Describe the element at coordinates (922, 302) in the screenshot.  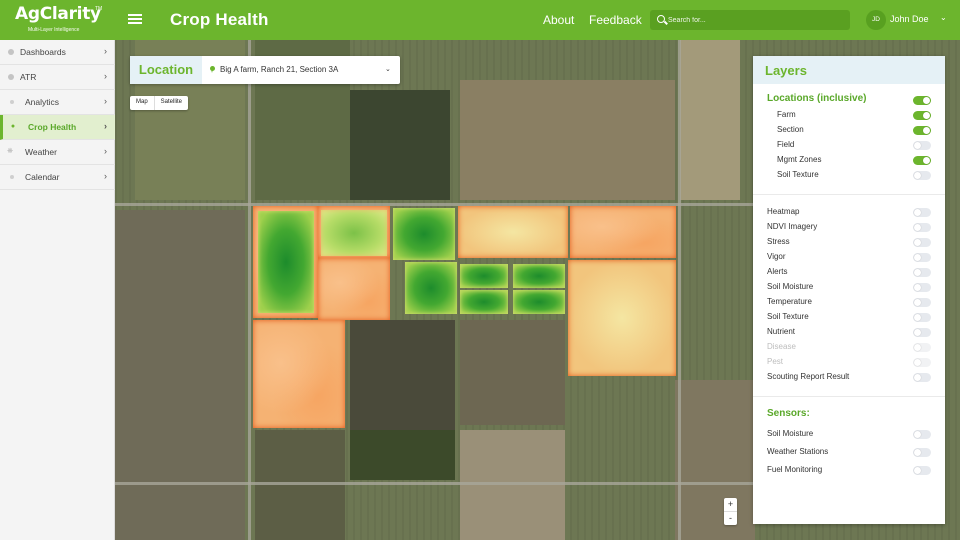
I see `temperature-toggle` at that location.